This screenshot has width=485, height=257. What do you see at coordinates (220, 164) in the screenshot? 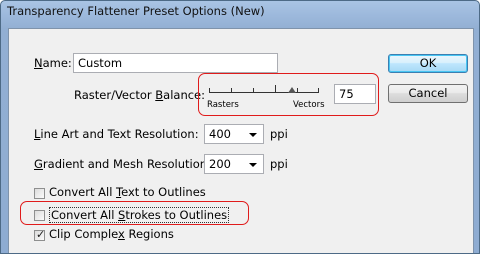
I see `gradient-resolution-value: 200` at bounding box center [220, 164].